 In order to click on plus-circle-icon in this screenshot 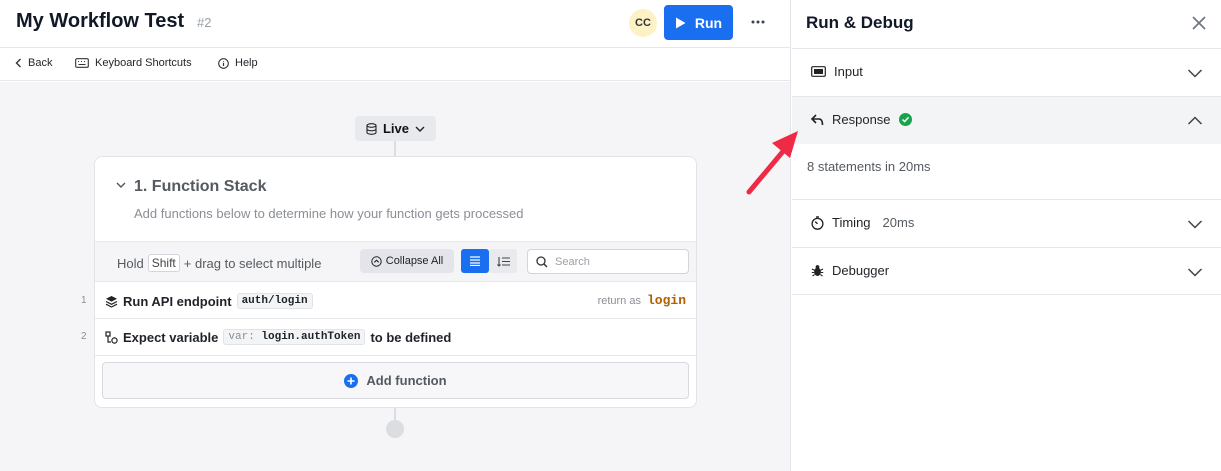, I will do `click(351, 380)`.